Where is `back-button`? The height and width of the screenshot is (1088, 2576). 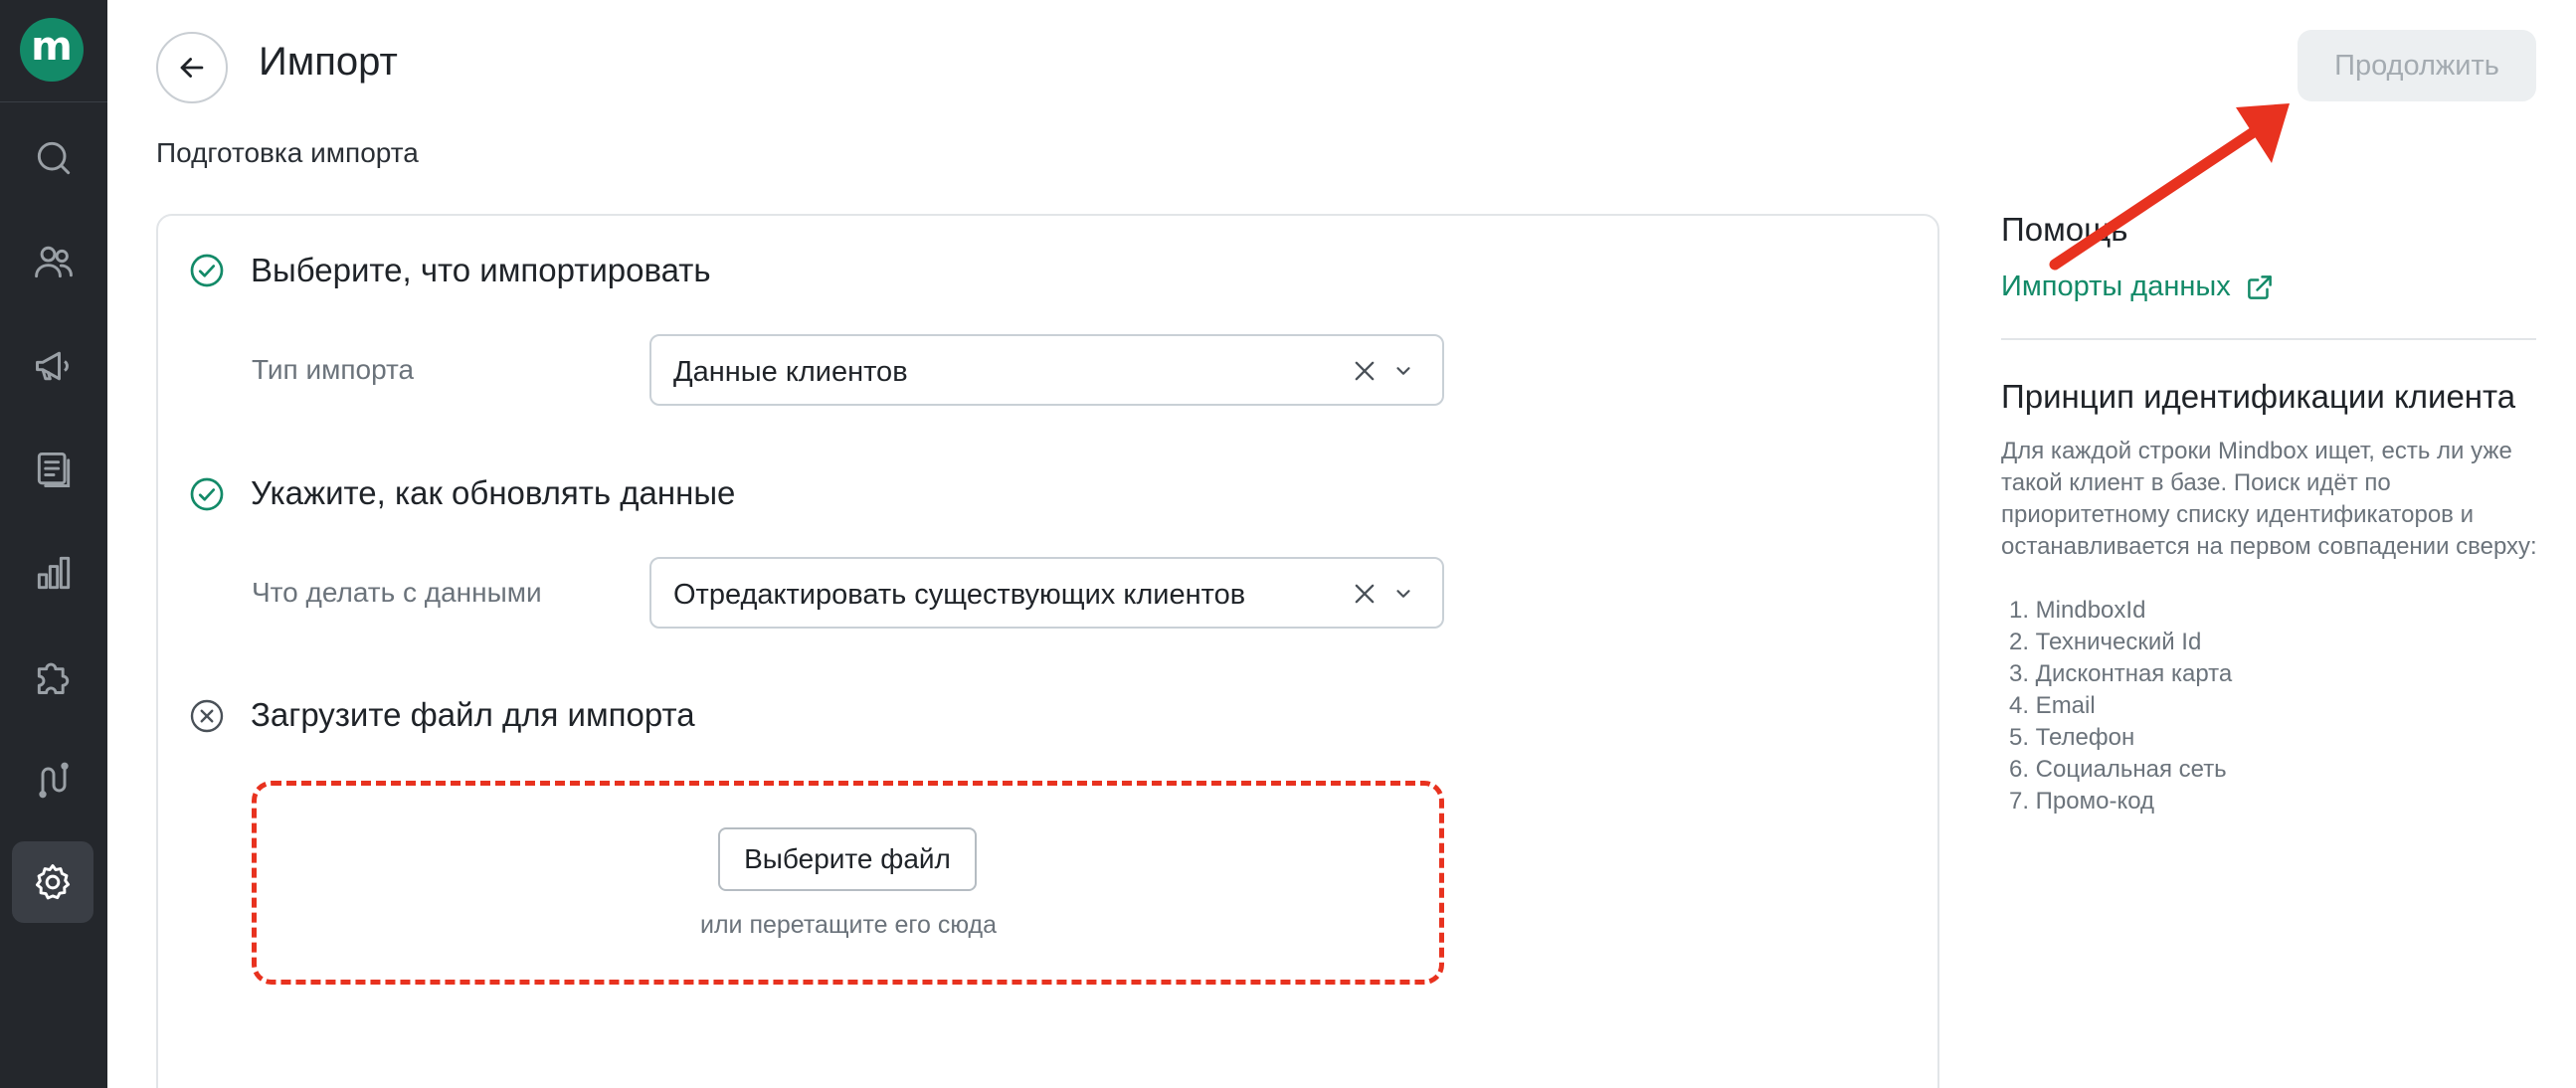
back-button is located at coordinates (192, 67).